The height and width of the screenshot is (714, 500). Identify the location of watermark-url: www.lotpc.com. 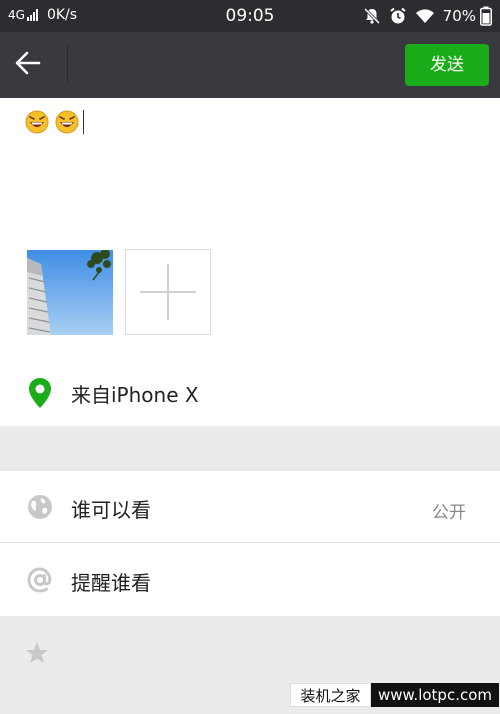
(435, 695).